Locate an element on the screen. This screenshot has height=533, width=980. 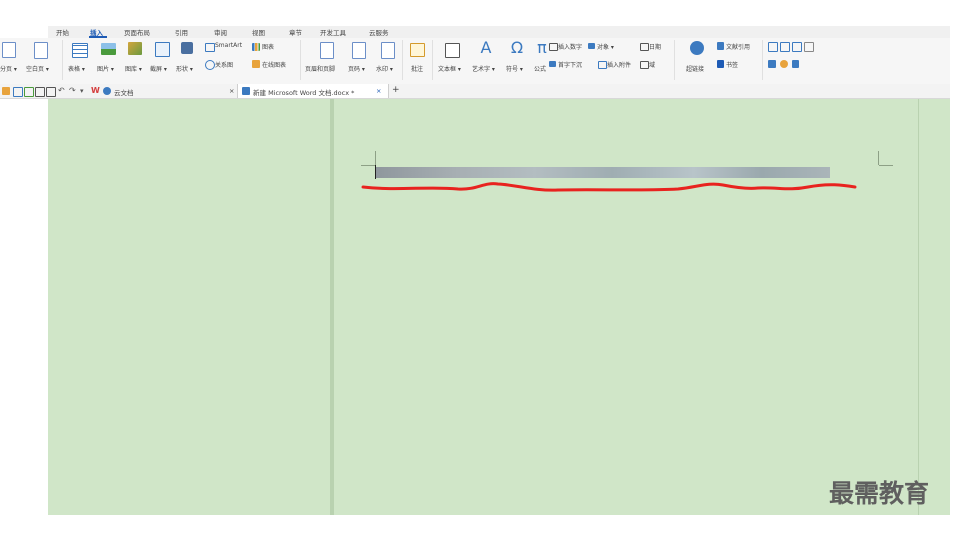
redo-icon: ↷ is located at coordinates (73, 91).